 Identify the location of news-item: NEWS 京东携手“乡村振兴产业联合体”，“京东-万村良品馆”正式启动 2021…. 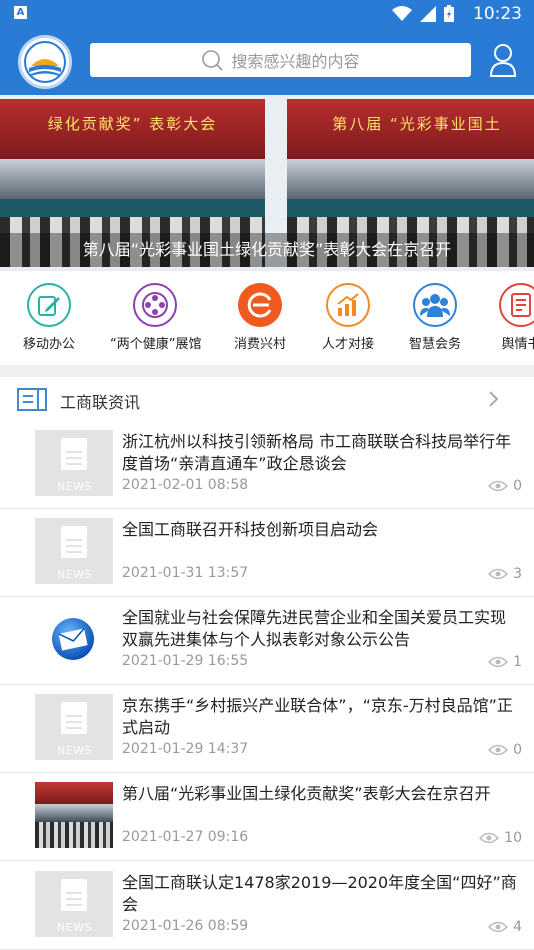
(267, 729).